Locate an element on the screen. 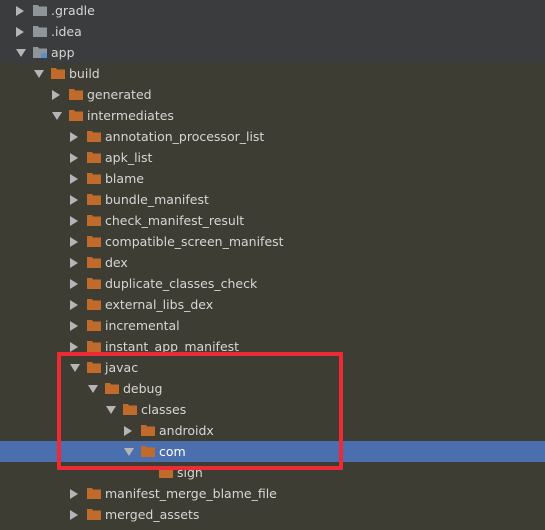  tree-row-build: build is located at coordinates (272, 73).